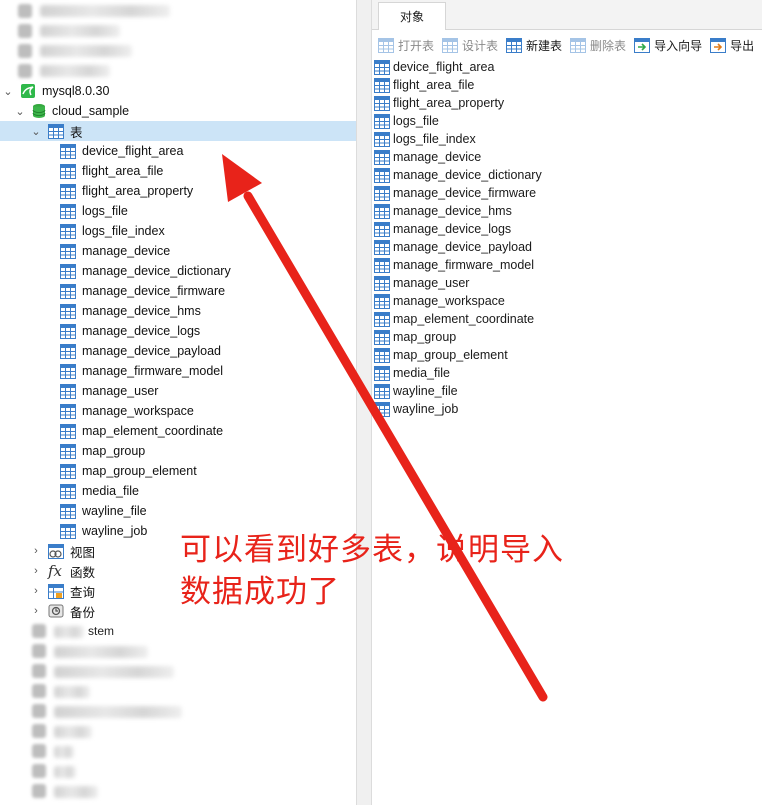  Describe the element at coordinates (178, 151) in the screenshot. I see `tree-table-item: device_flight_area` at that location.